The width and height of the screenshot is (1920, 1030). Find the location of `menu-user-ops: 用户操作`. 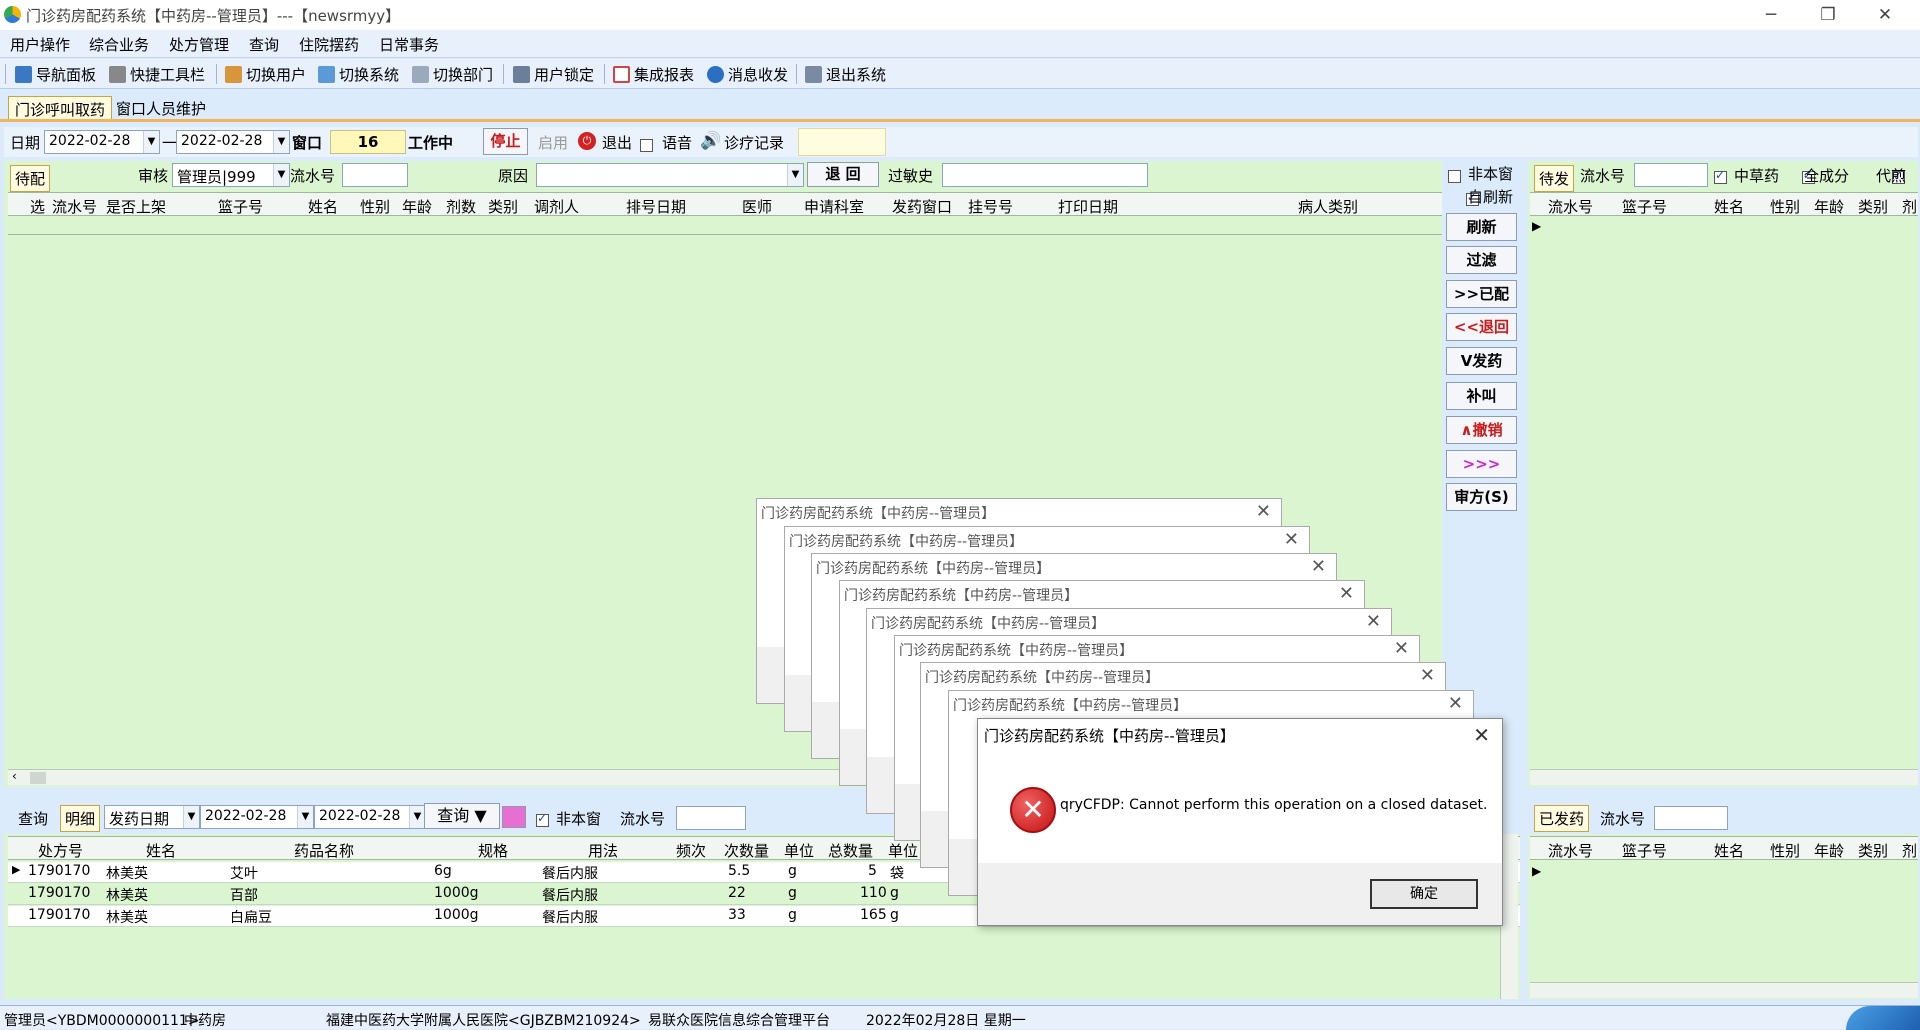

menu-user-ops: 用户操作 is located at coordinates (40, 44).